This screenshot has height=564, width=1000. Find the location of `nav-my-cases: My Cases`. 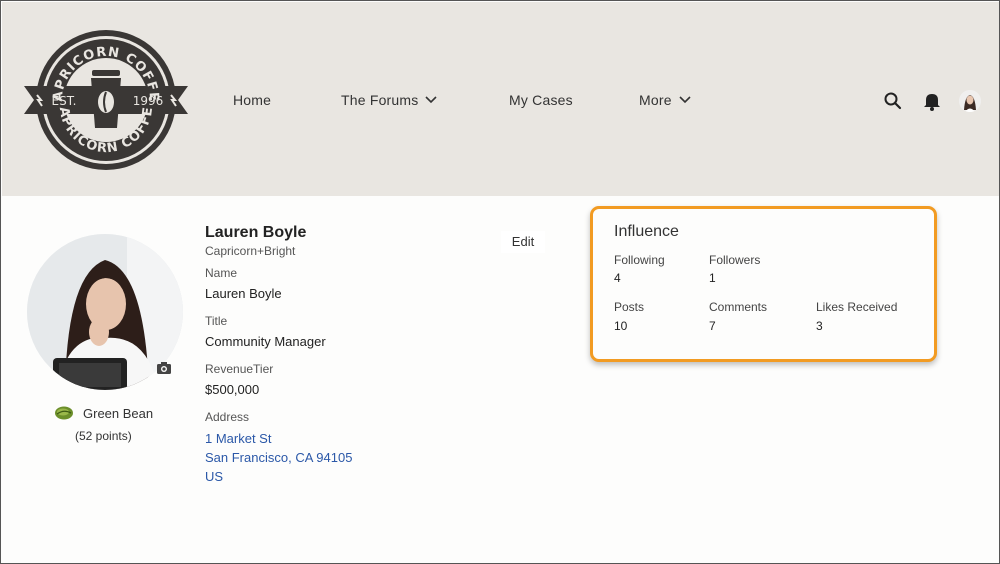

nav-my-cases: My Cases is located at coordinates (541, 100).